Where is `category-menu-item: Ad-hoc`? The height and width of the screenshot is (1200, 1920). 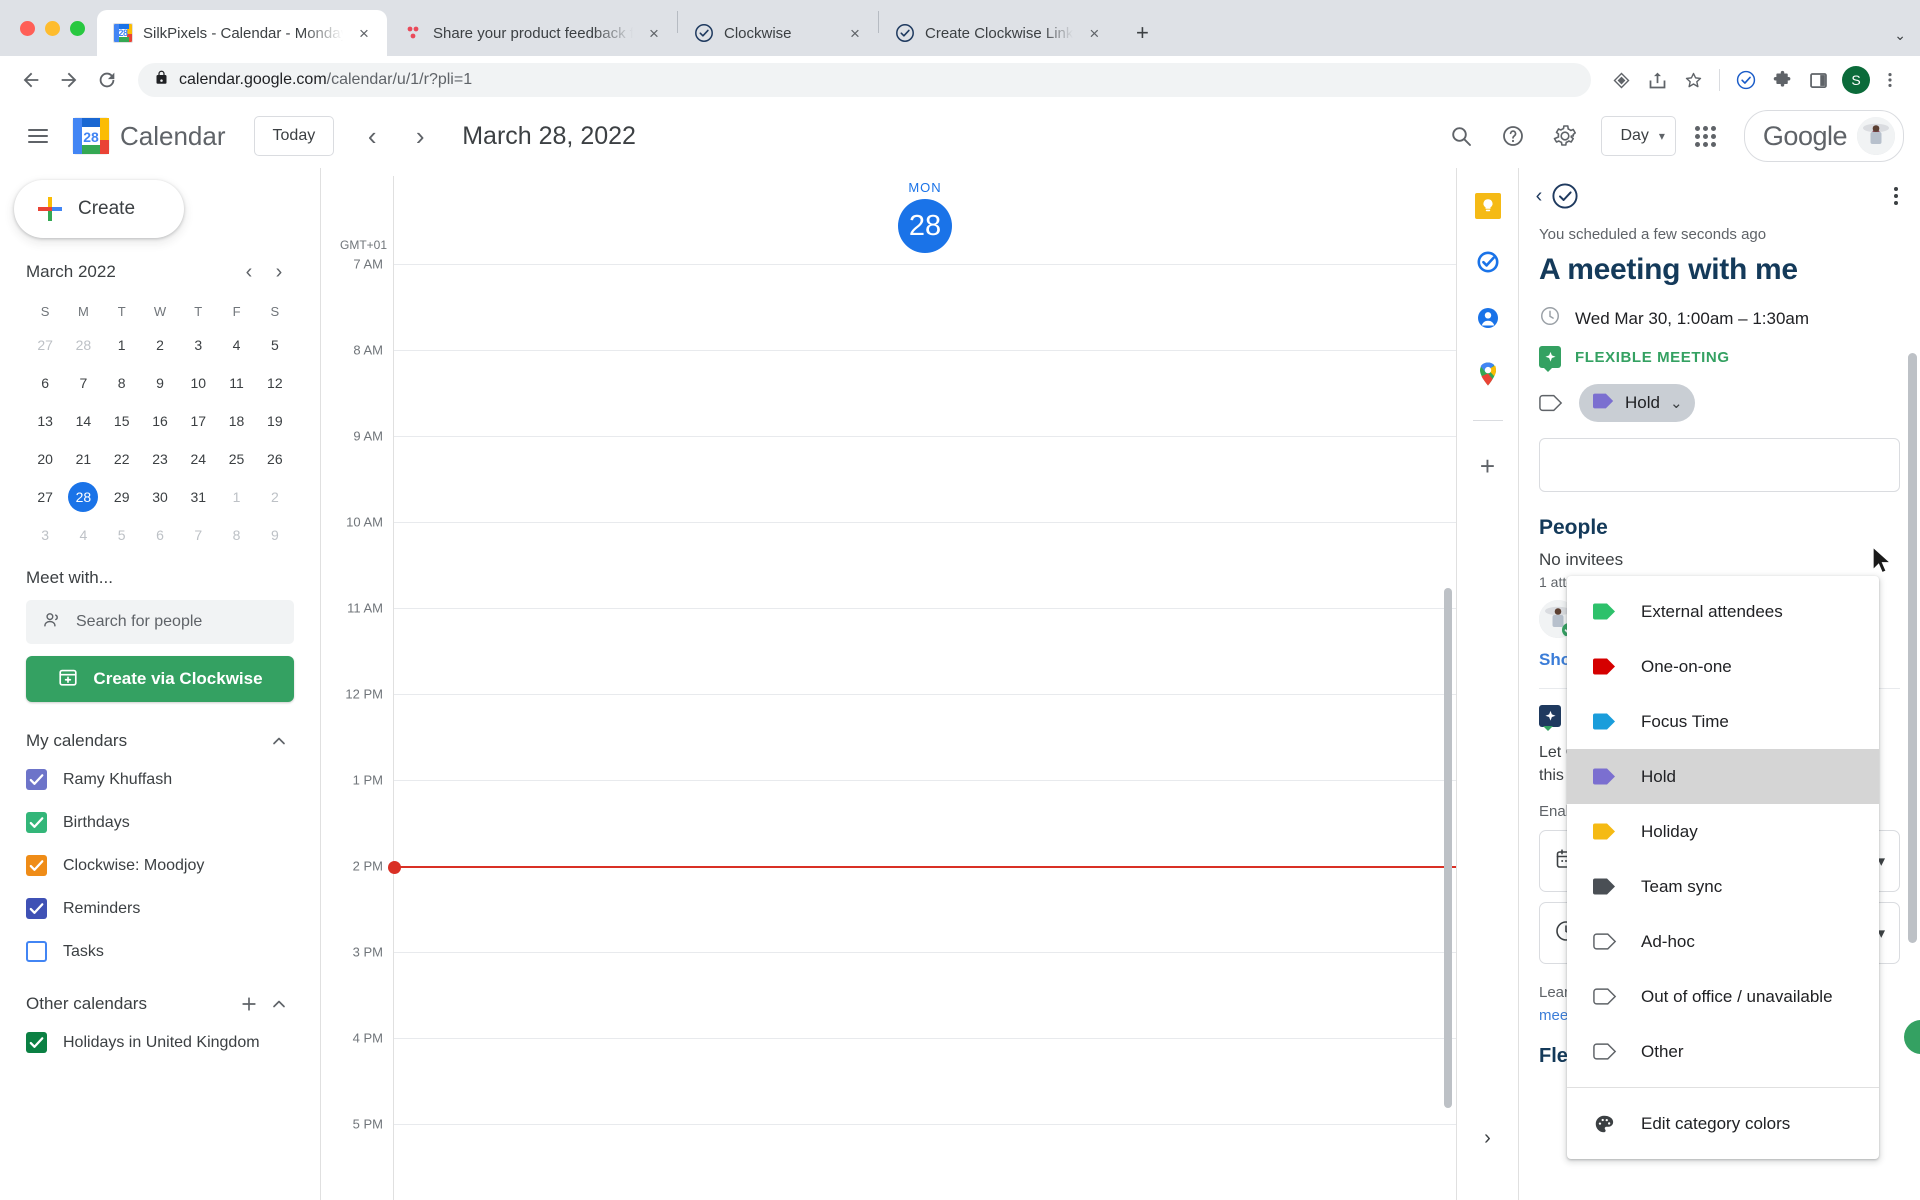
category-menu-item: Ad-hoc is located at coordinates (1723, 941).